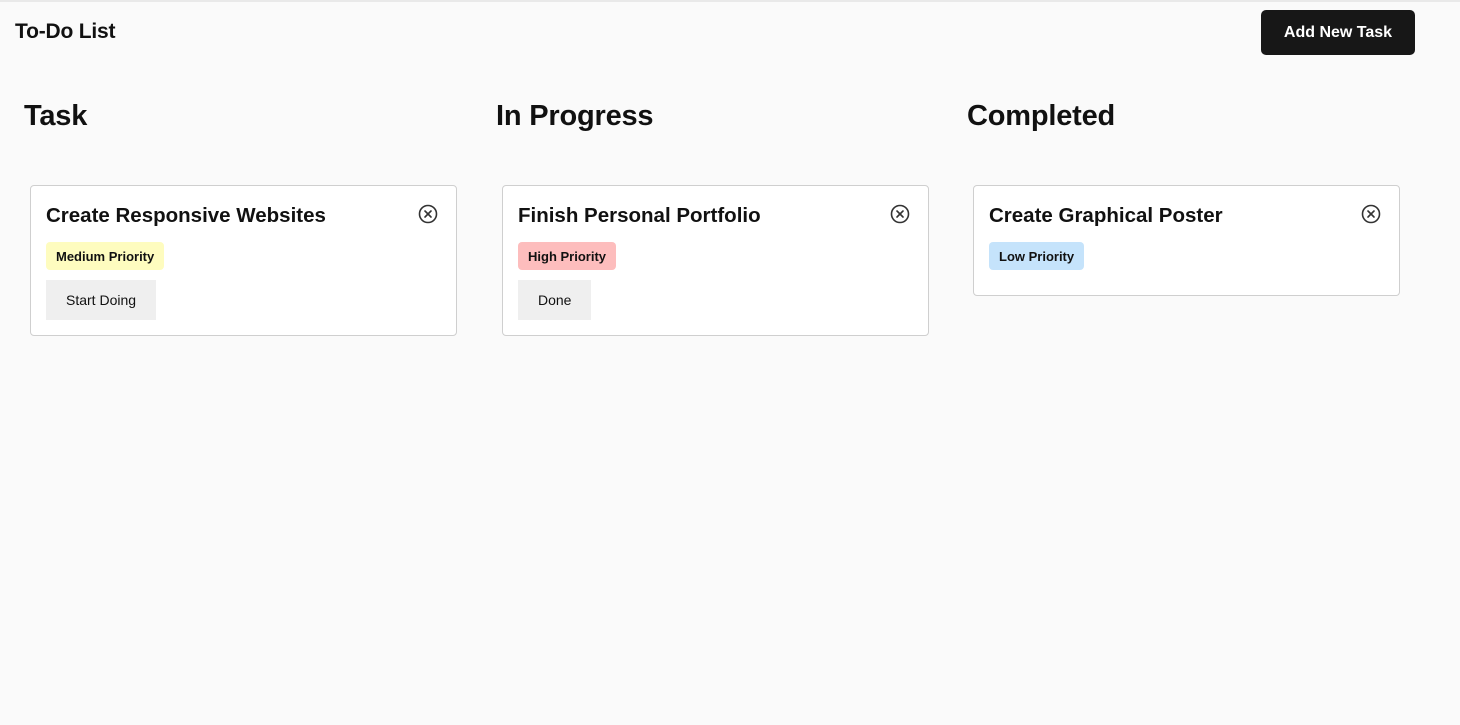  I want to click on priority-badge: High Priority, so click(567, 256).